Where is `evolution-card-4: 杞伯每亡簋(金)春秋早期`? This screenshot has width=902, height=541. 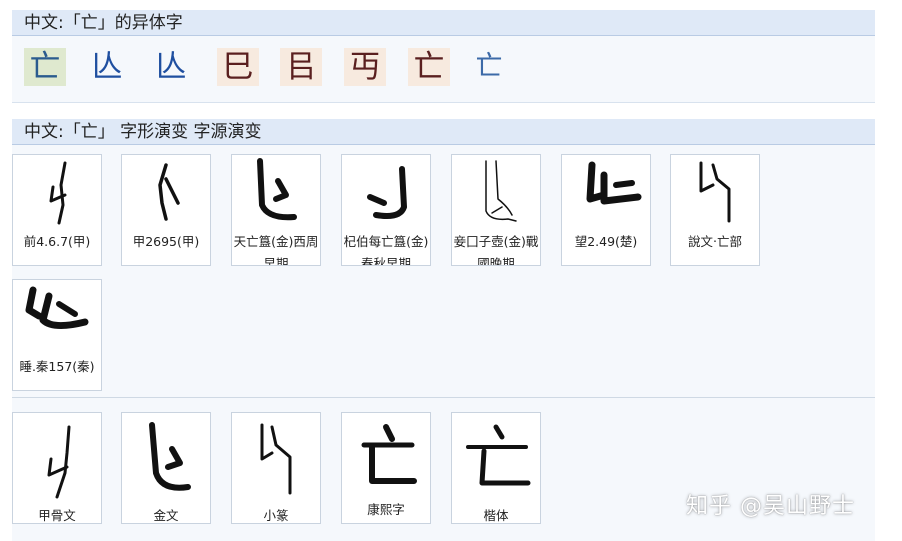
evolution-card-4: 杞伯每亡簋(金)春秋早期 is located at coordinates (386, 210).